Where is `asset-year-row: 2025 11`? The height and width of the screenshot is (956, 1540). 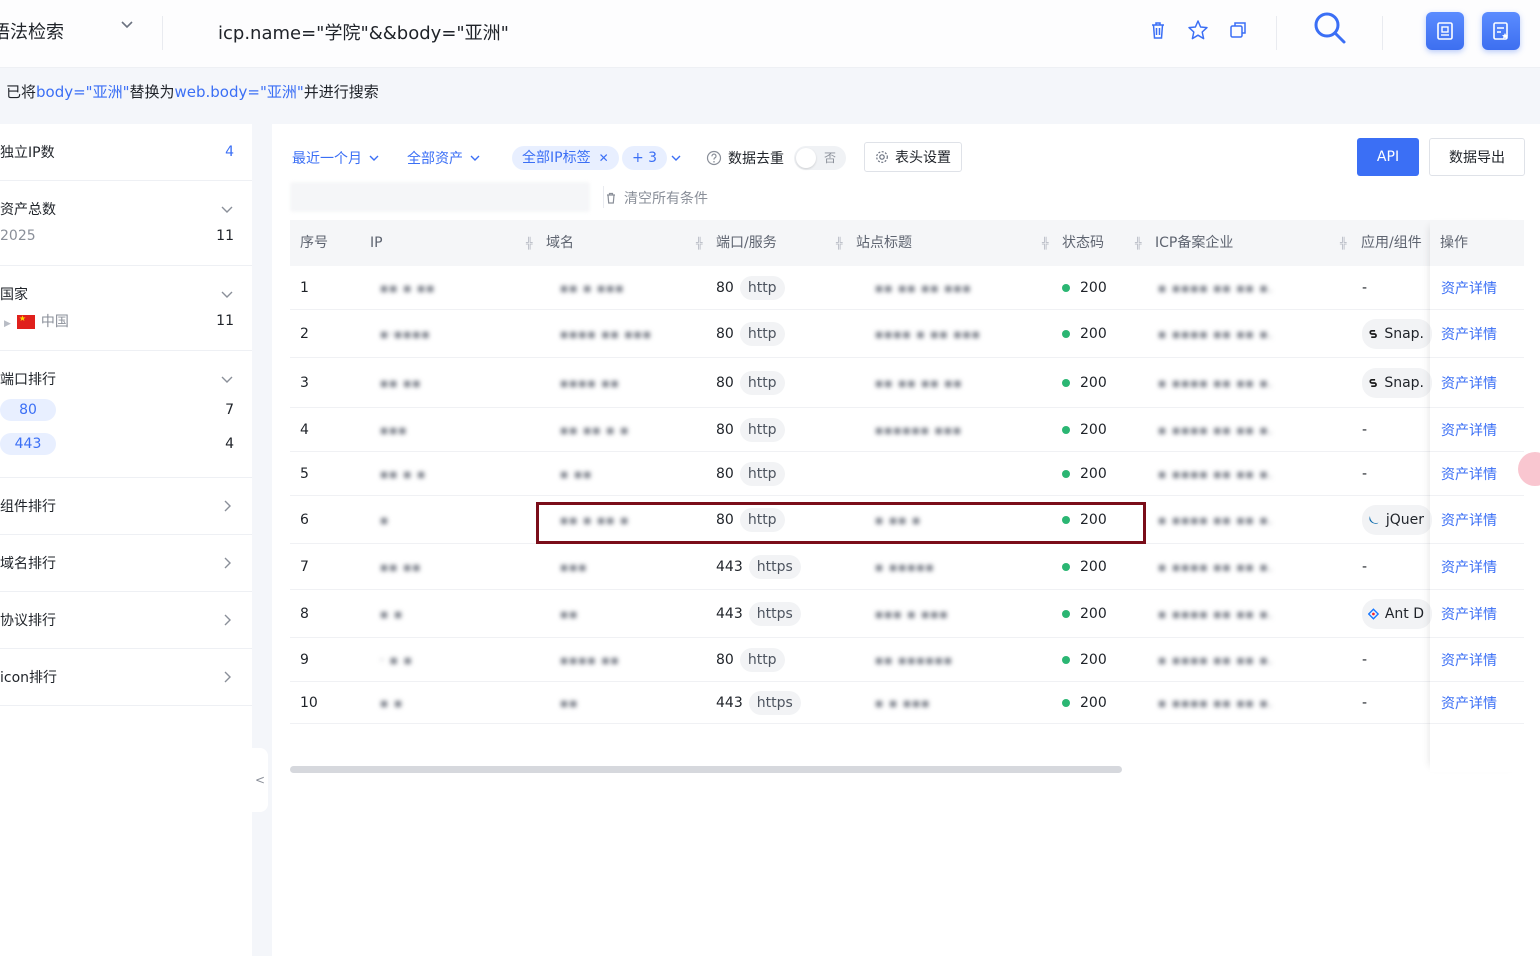
asset-year-row: 2025 11 is located at coordinates (126, 236).